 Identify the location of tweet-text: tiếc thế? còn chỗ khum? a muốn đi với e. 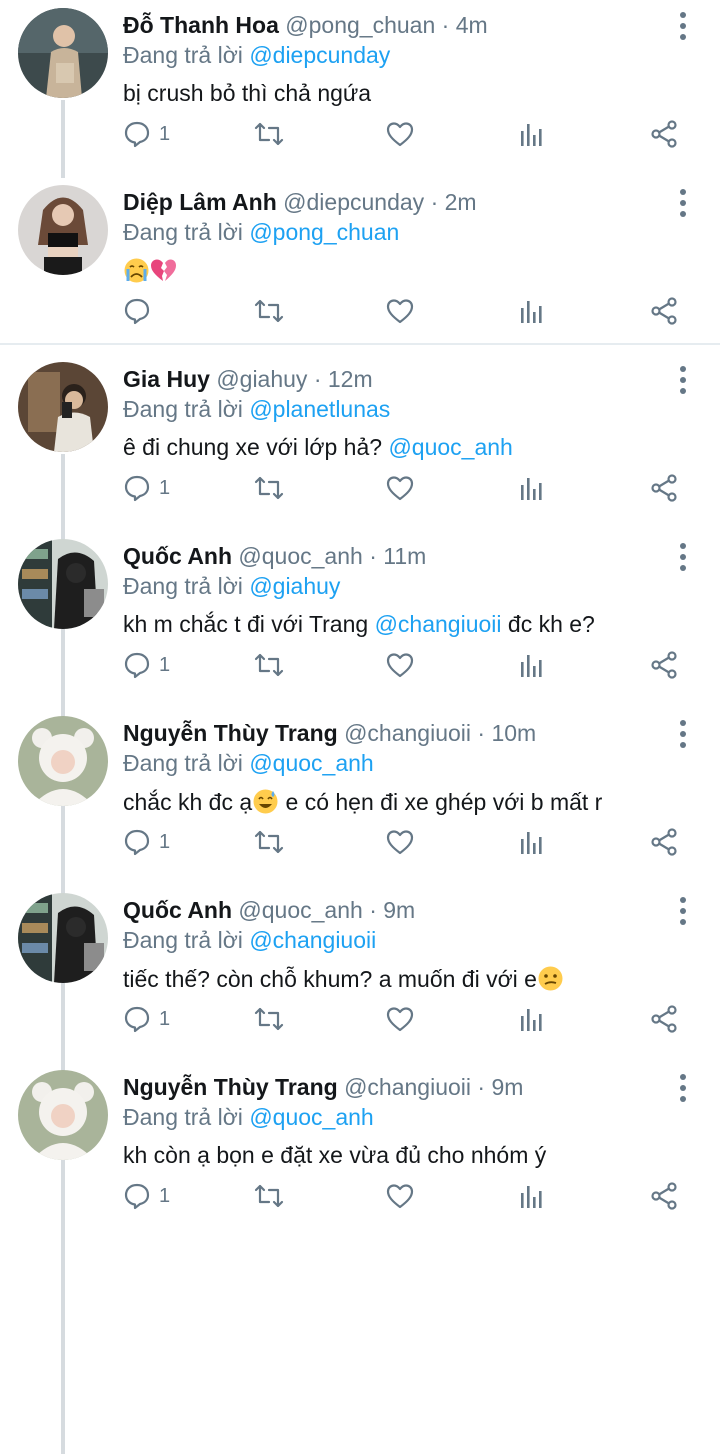
(343, 979).